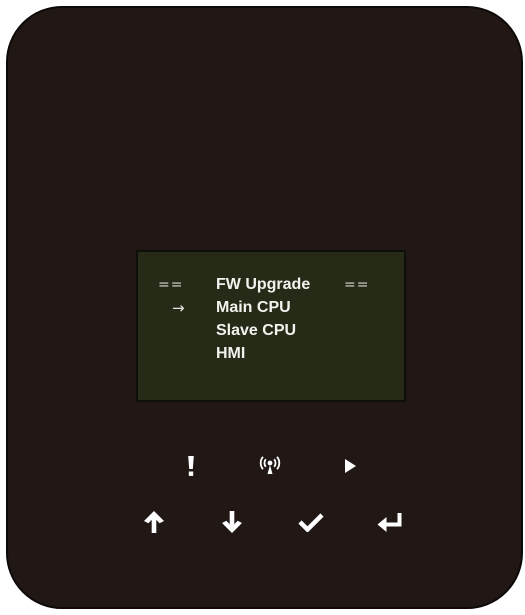  What do you see at coordinates (253, 307) in the screenshot?
I see `menu-item-label: Main CPU` at bounding box center [253, 307].